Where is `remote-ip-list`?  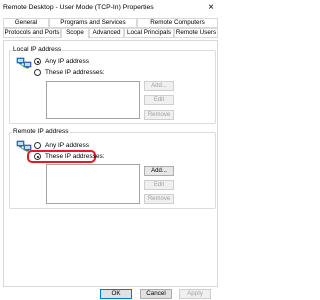
remote-ip-list is located at coordinates (93, 184).